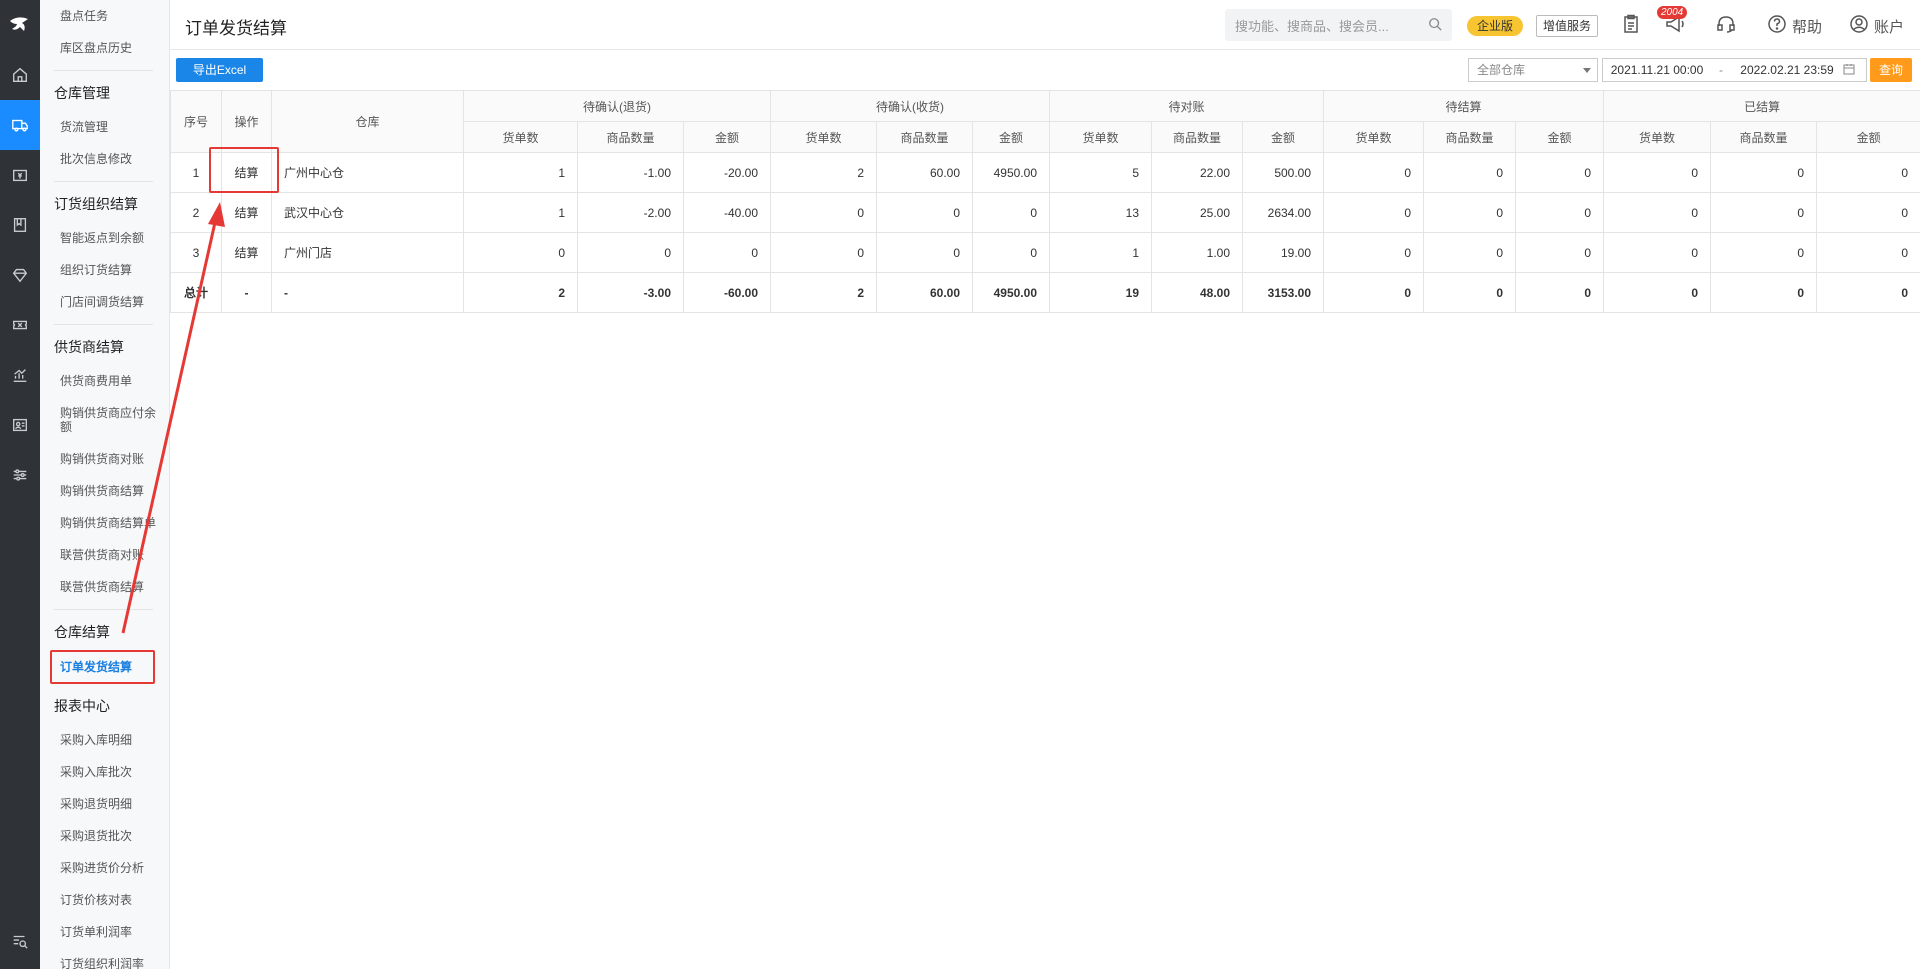 This screenshot has height=969, width=1920. I want to click on id-card-icon, so click(20, 425).